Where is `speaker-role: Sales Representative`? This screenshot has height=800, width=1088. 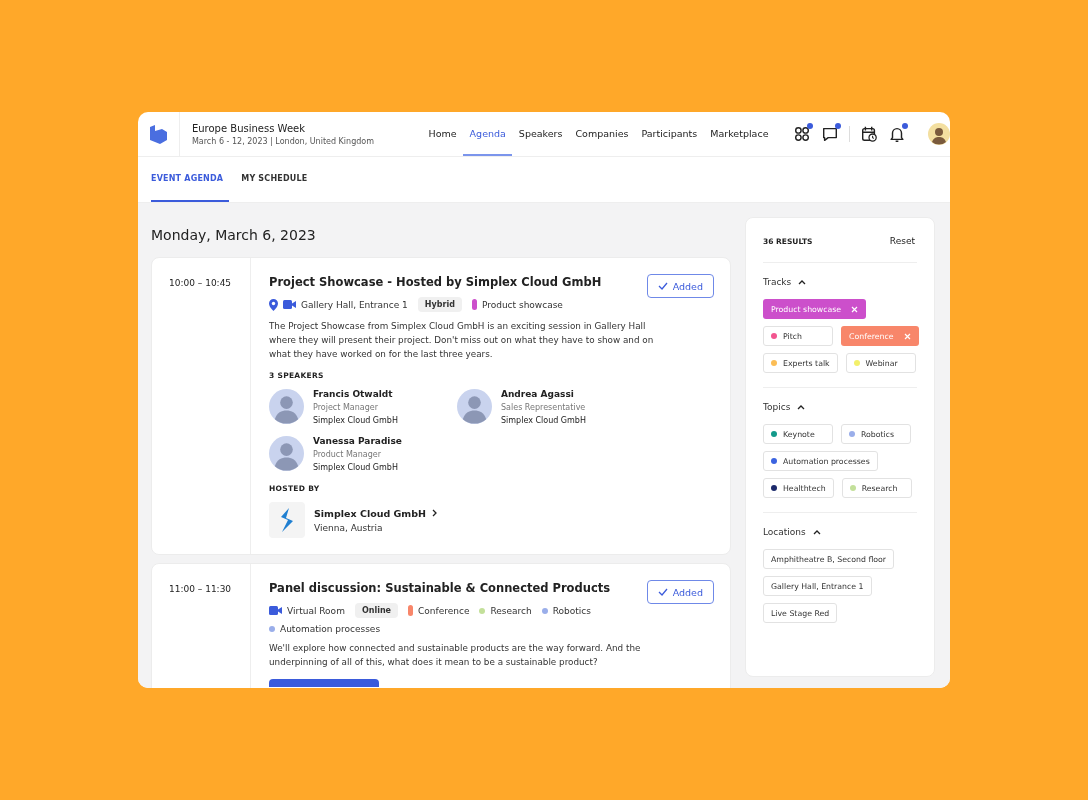 speaker-role: Sales Representative is located at coordinates (543, 407).